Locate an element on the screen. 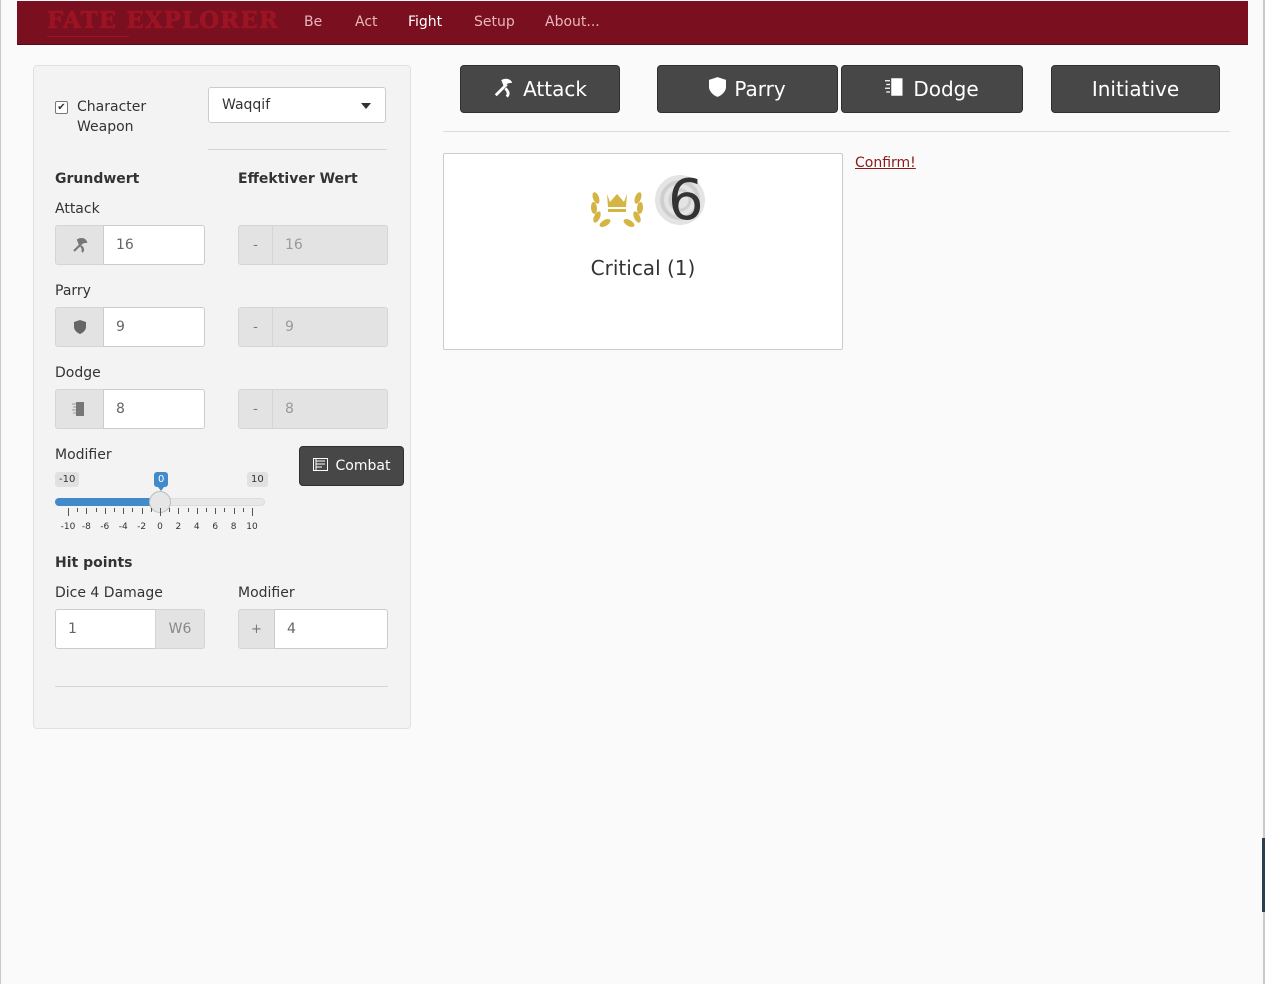  window-border-left is located at coordinates (0, 492).